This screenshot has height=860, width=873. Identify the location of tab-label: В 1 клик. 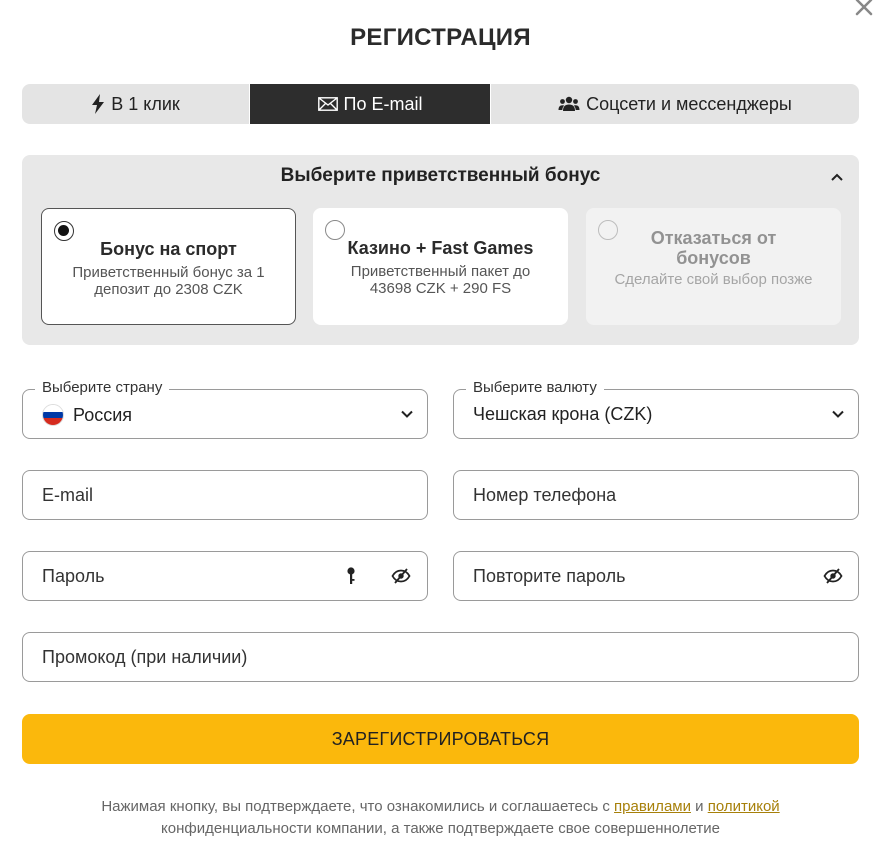
(145, 103).